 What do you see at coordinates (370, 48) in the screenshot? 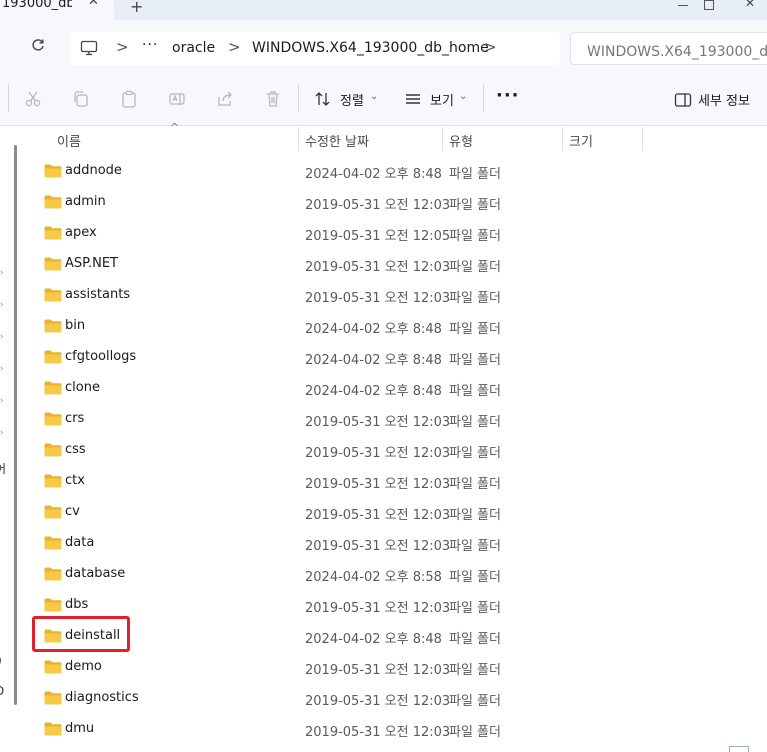
I see `breadcrumb-db-home: WINDOWS.X64_193000_db_home` at bounding box center [370, 48].